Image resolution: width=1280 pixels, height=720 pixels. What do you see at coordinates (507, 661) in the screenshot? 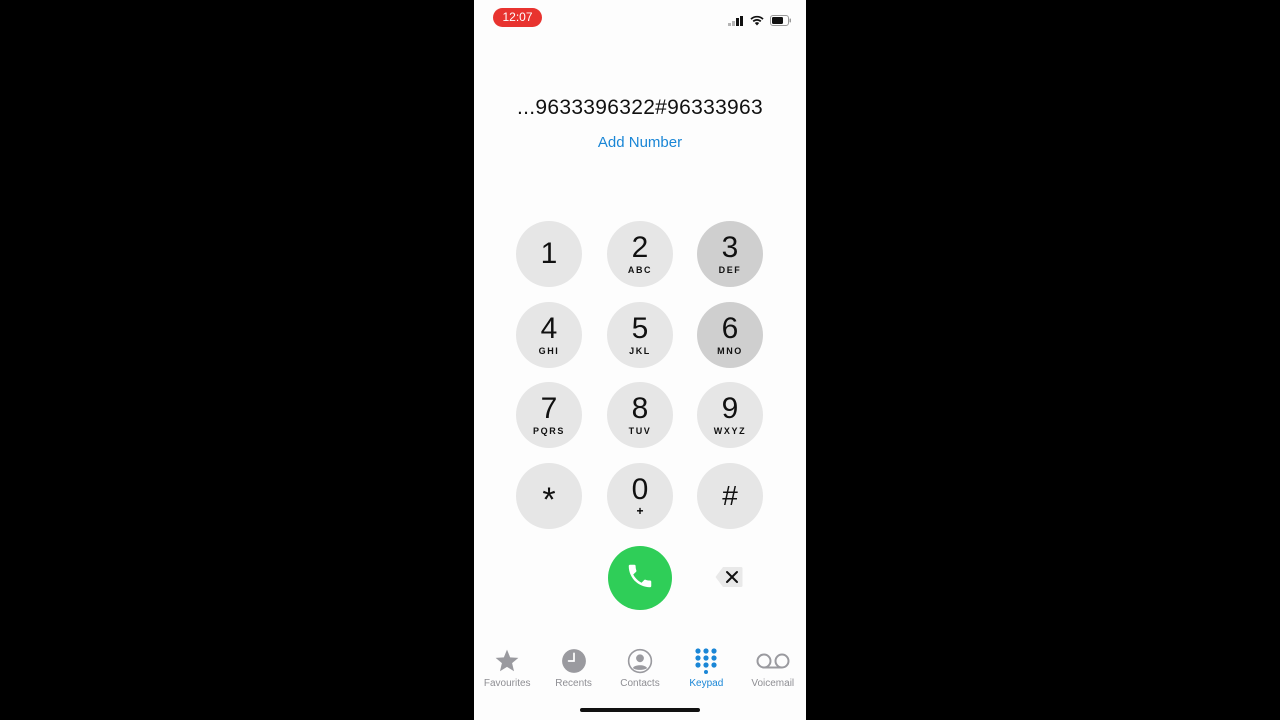
I see `star-icon` at bounding box center [507, 661].